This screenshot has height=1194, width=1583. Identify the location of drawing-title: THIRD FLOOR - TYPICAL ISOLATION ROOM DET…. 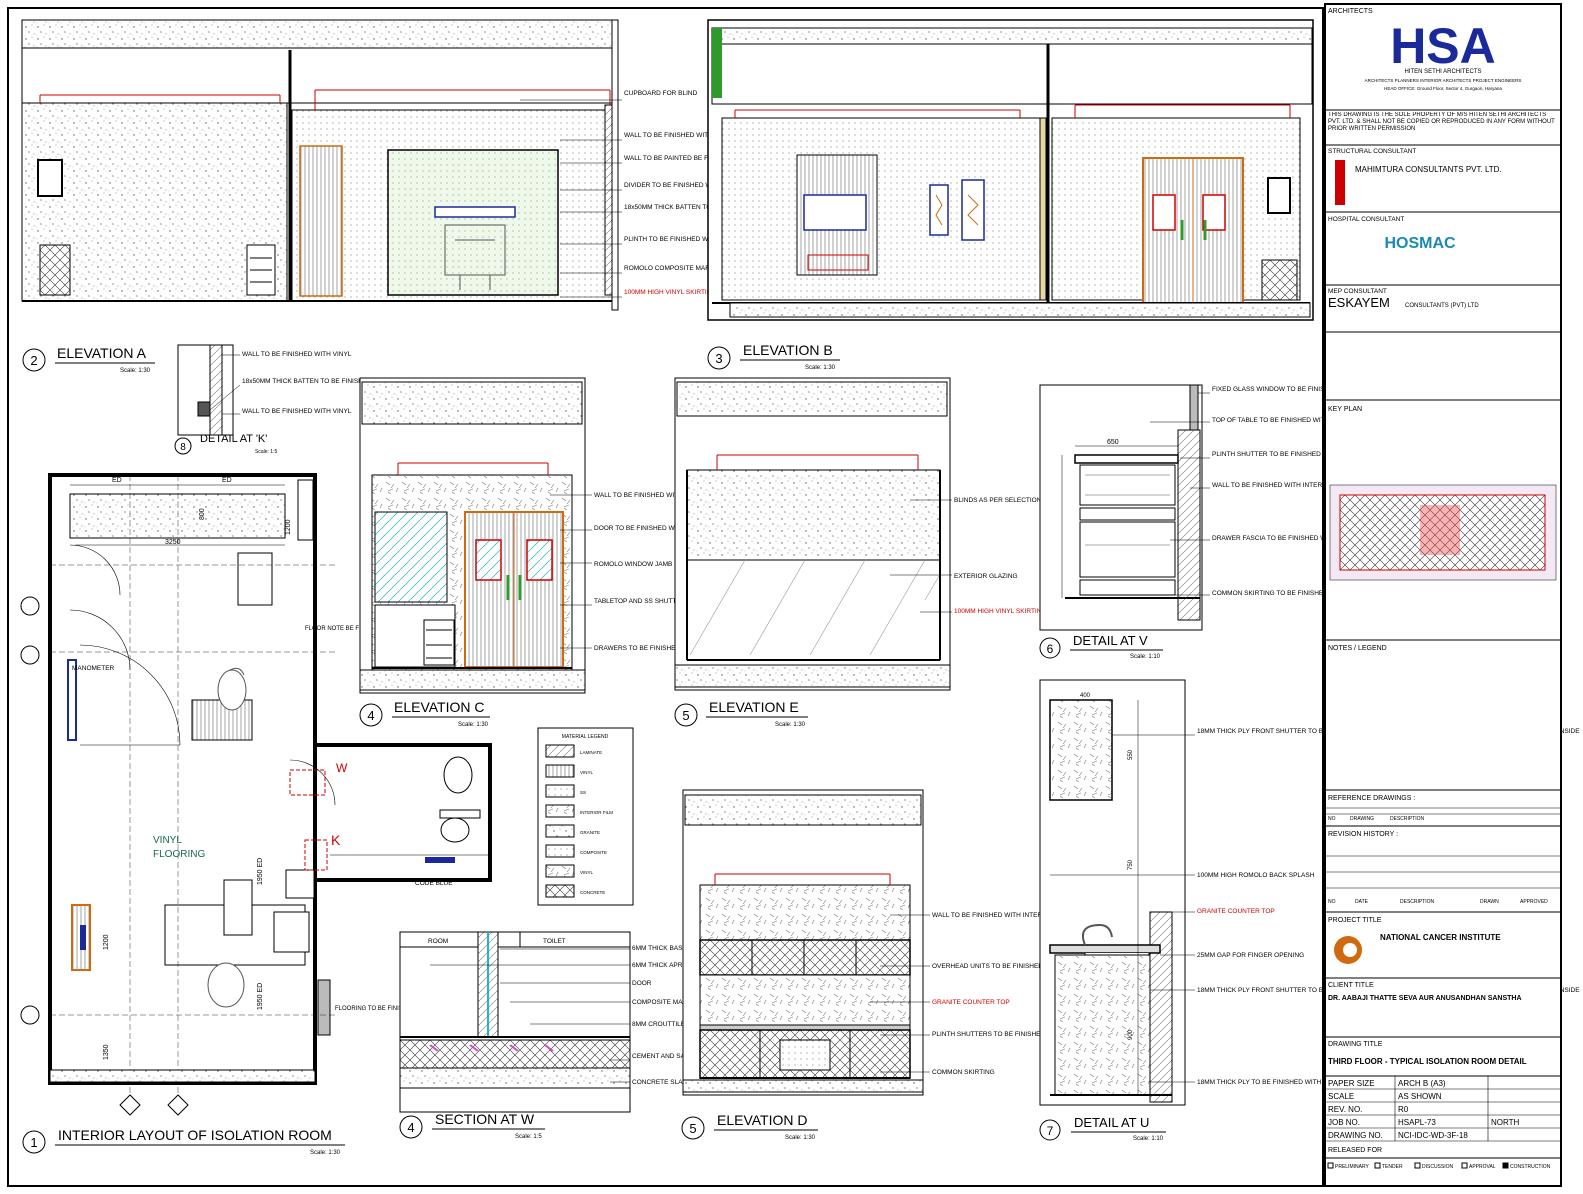
(1427, 1061).